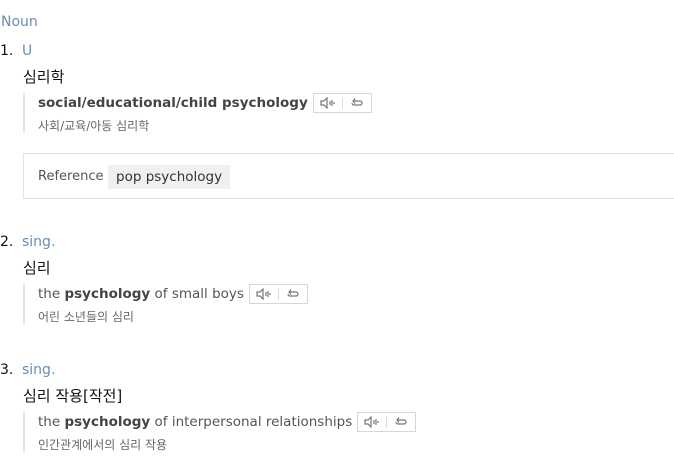  Describe the element at coordinates (340, 304) in the screenshot. I see `example-block: the psychology of small boys 어린 소년들의 심리` at that location.